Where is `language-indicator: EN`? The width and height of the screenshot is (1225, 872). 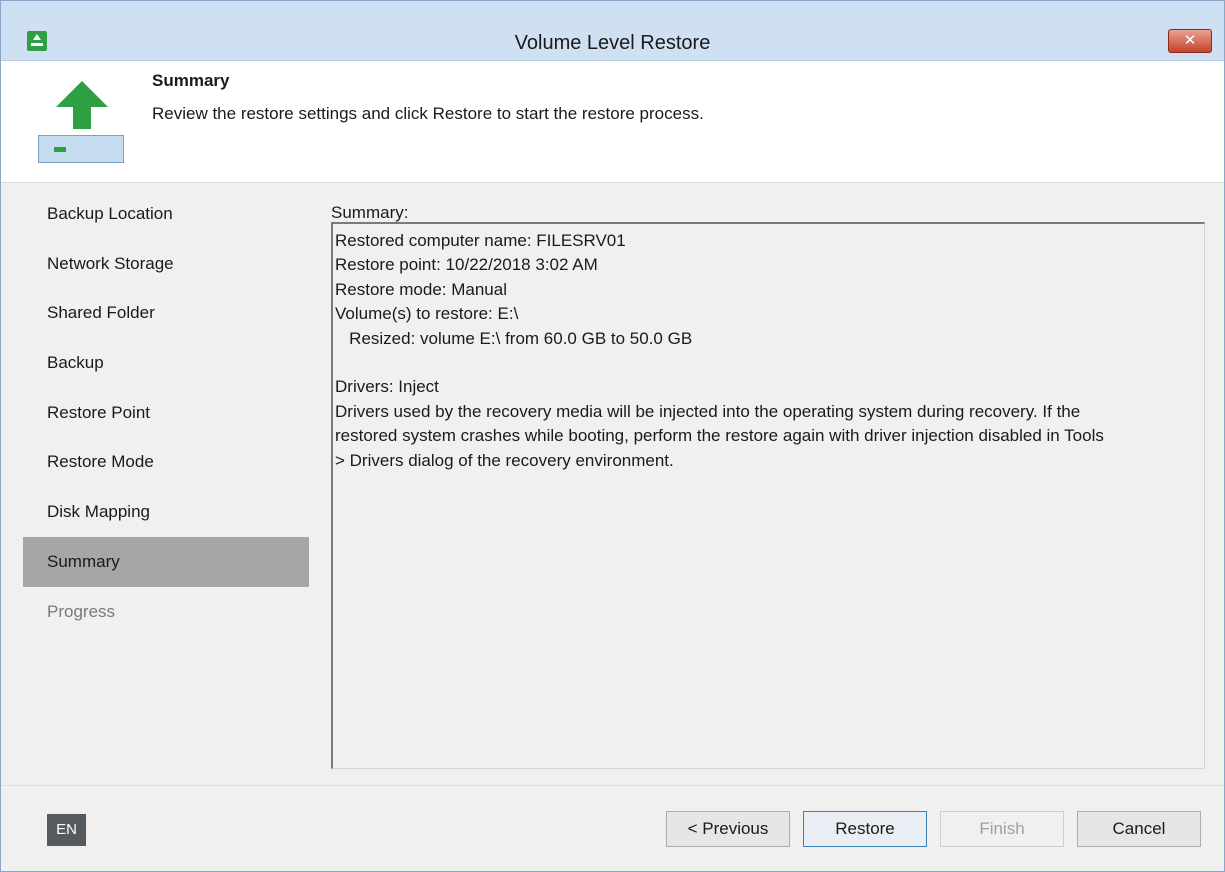
language-indicator: EN is located at coordinates (66, 830).